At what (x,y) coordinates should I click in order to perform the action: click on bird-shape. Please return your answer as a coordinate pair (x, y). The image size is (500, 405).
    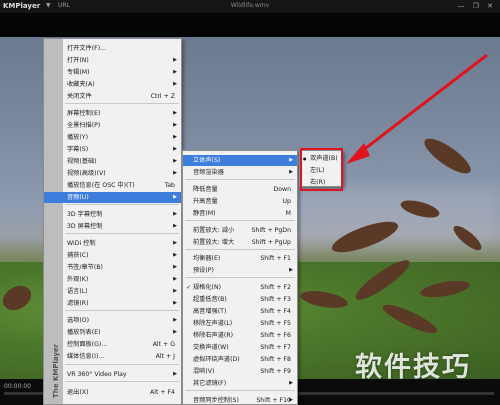
    Looking at the image, I should click on (447, 156).